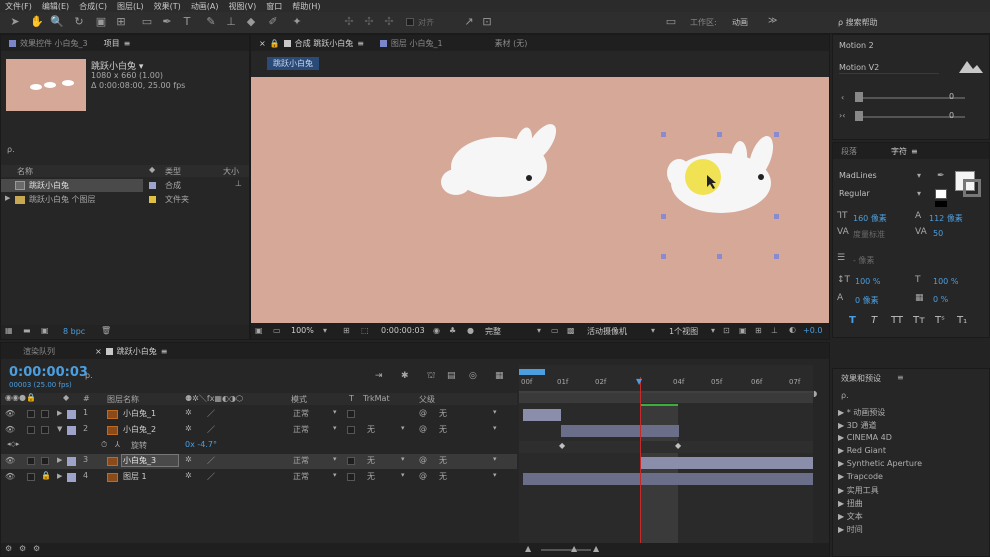 The image size is (990, 557). Describe the element at coordinates (574, 548) in the screenshot. I see `timeline-zoom-thumb: ▲` at that location.